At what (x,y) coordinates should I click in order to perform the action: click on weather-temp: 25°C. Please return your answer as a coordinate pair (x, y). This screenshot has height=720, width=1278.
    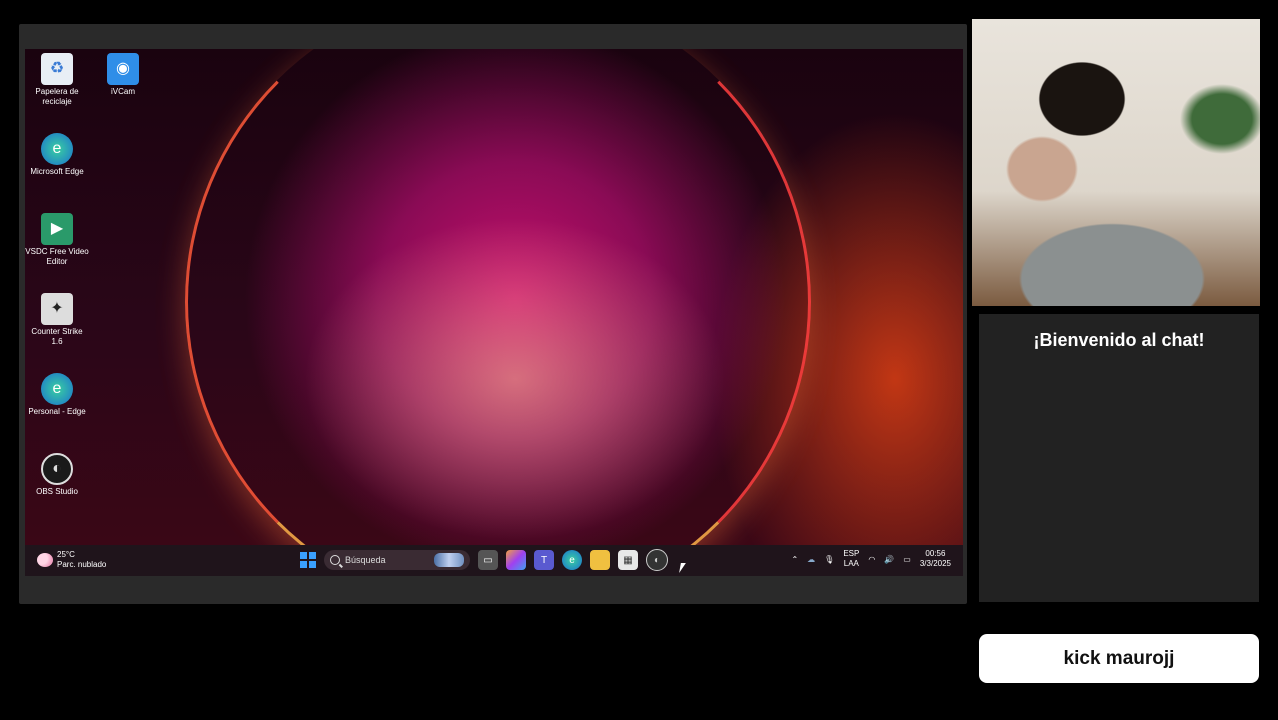
    Looking at the image, I should click on (66, 554).